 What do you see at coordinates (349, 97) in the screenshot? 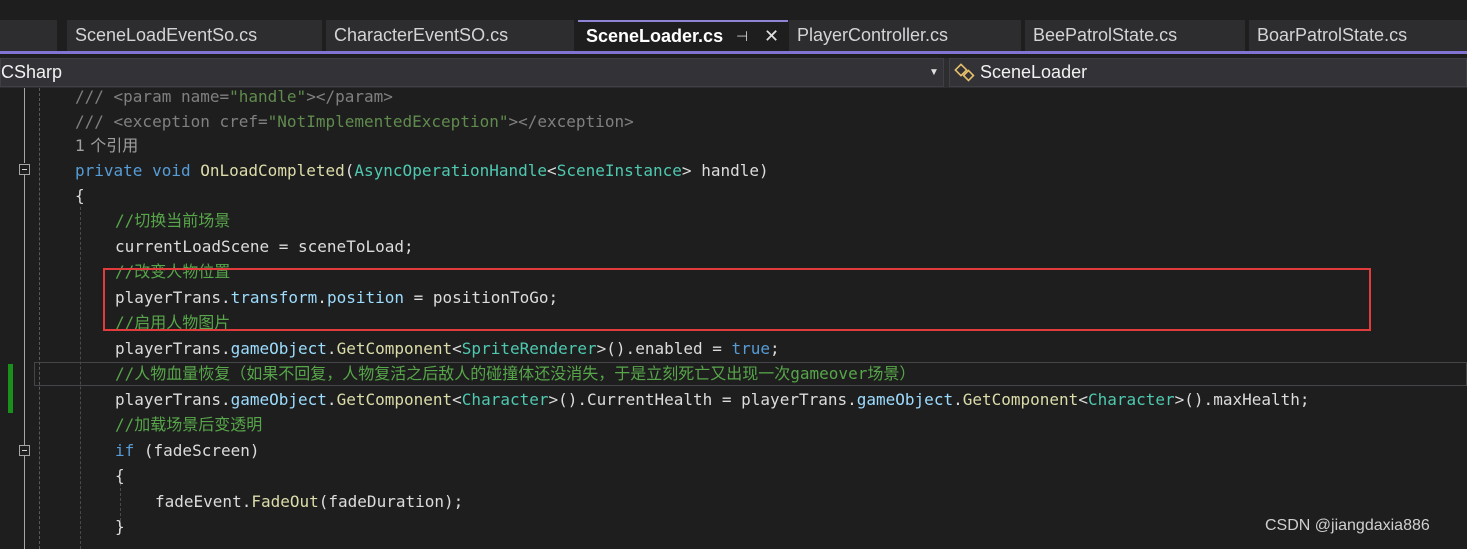
I see `doc-comment: ></param>` at bounding box center [349, 97].